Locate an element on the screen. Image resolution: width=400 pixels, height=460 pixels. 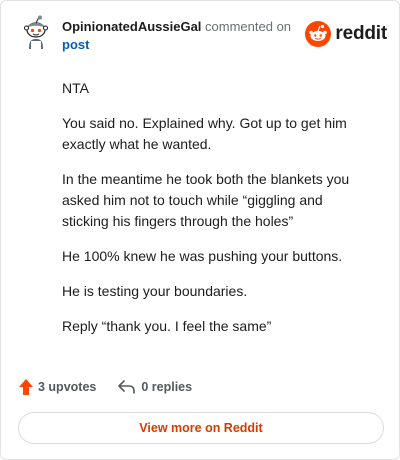
snoo-avatar-icon is located at coordinates (36, 32).